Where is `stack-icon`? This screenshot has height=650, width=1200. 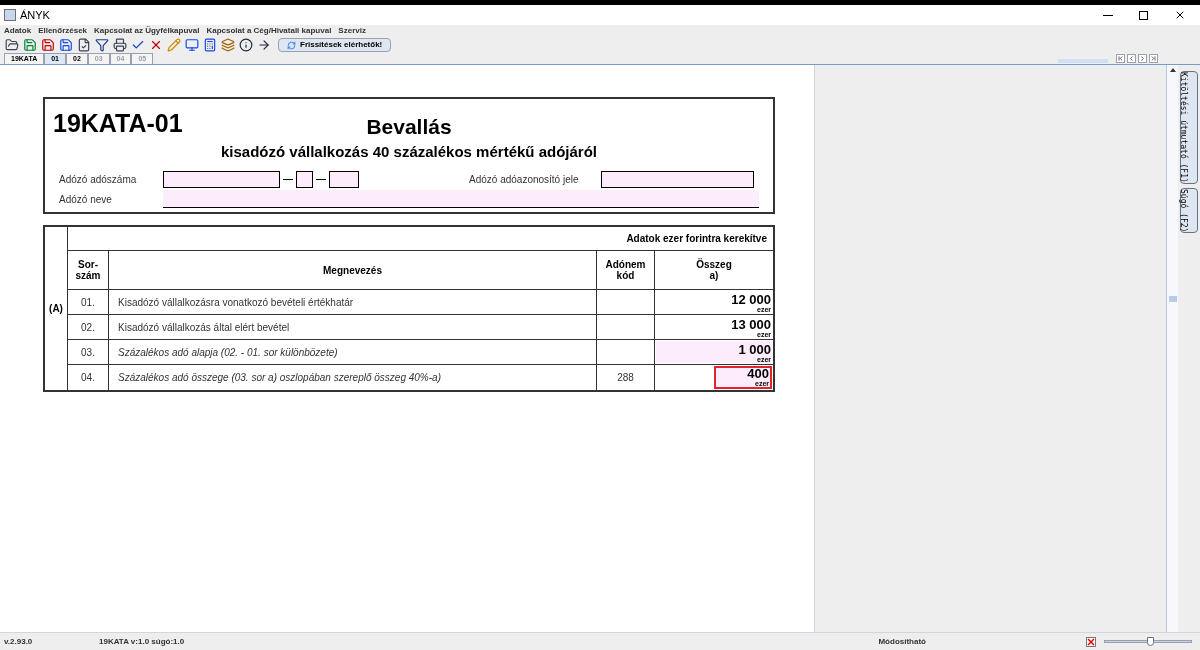 stack-icon is located at coordinates (228, 45).